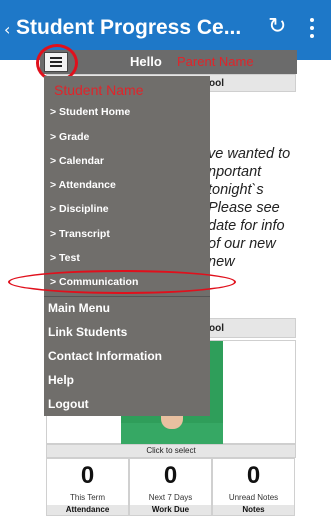 The width and height of the screenshot is (331, 516). Describe the element at coordinates (77, 161) in the screenshot. I see `menu-item-calendar: > Calendar` at that location.